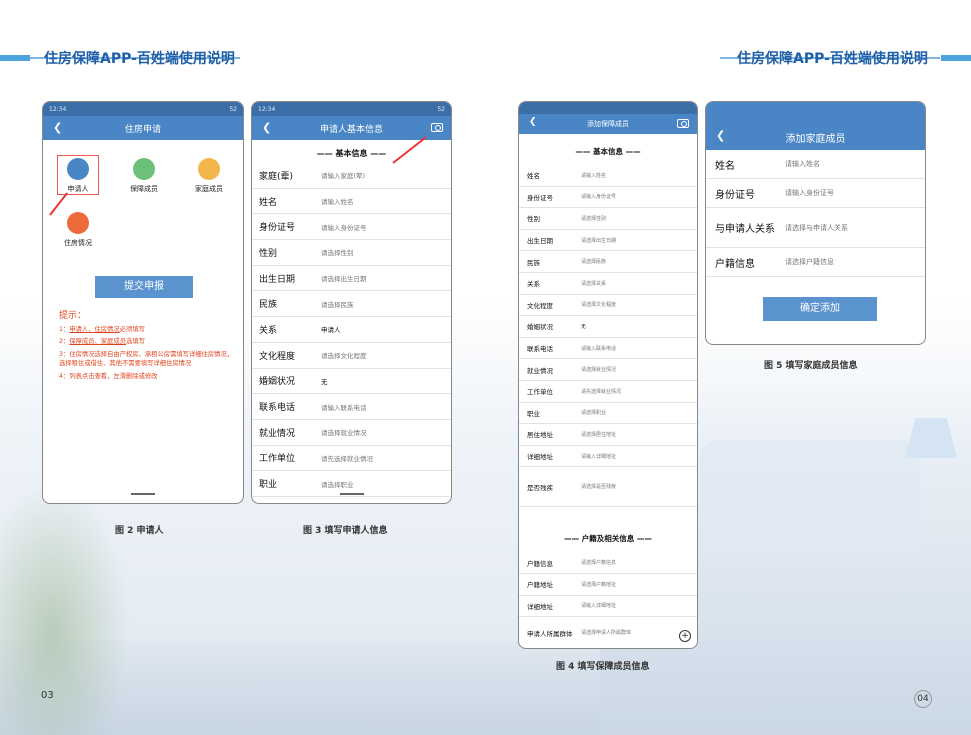 Image resolution: width=971 pixels, height=735 pixels. I want to click on house-icon, so click(78, 223).